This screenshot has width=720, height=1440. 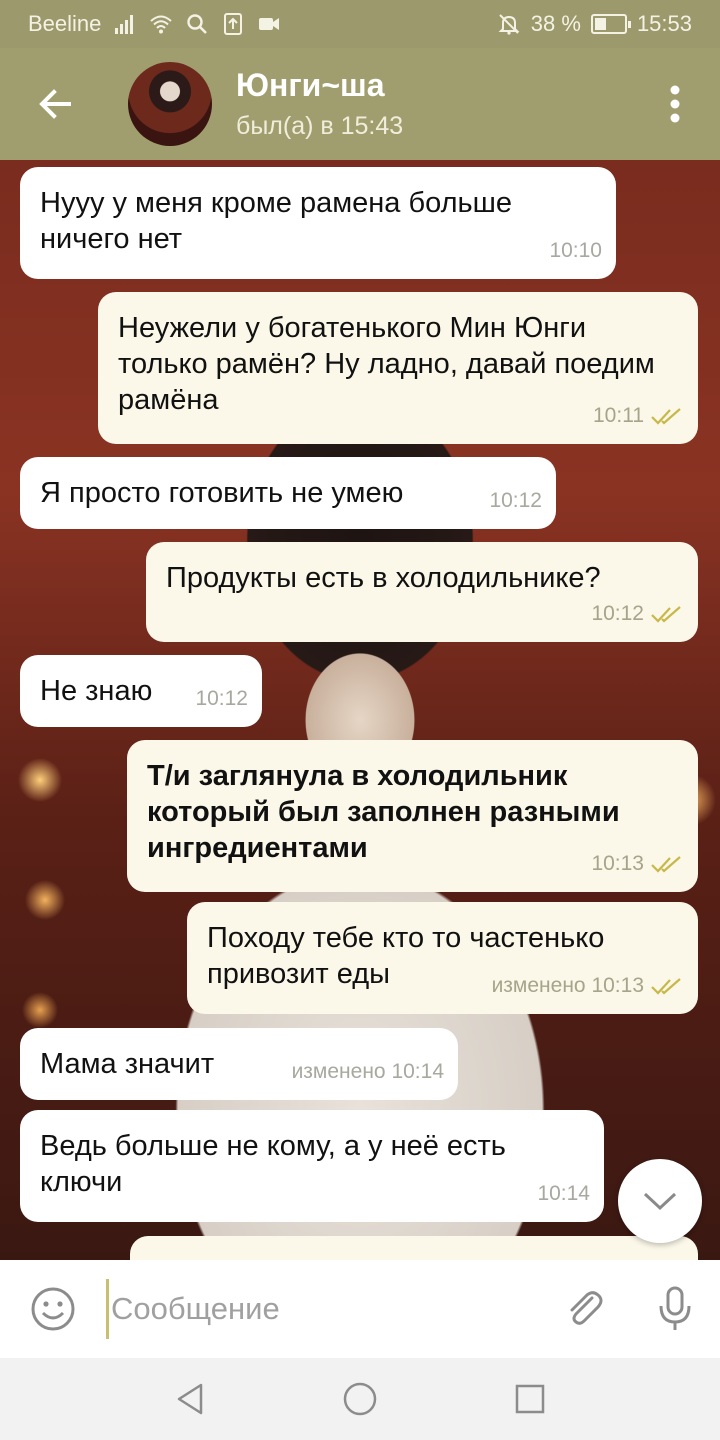 I want to click on message-input, so click(x=323, y=1309).